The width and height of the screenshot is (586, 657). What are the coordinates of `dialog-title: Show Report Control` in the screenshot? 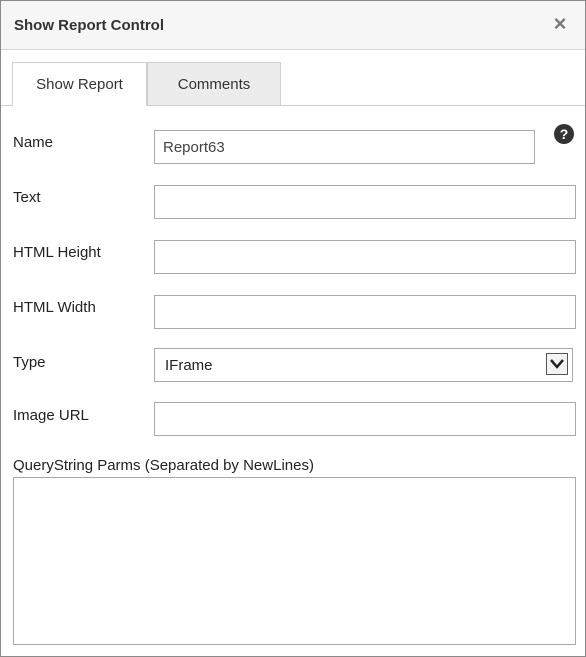 It's located at (89, 25).